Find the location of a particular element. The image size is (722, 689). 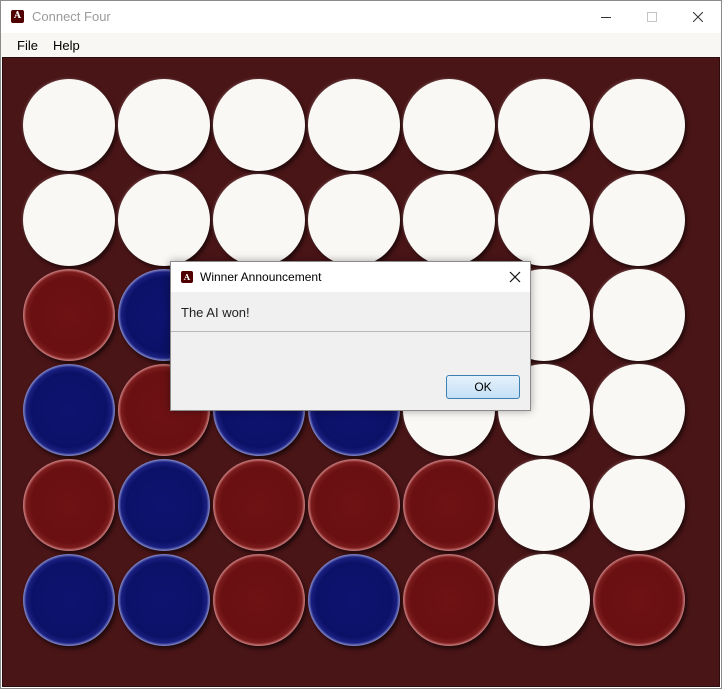

minimize-button is located at coordinates (606, 17).